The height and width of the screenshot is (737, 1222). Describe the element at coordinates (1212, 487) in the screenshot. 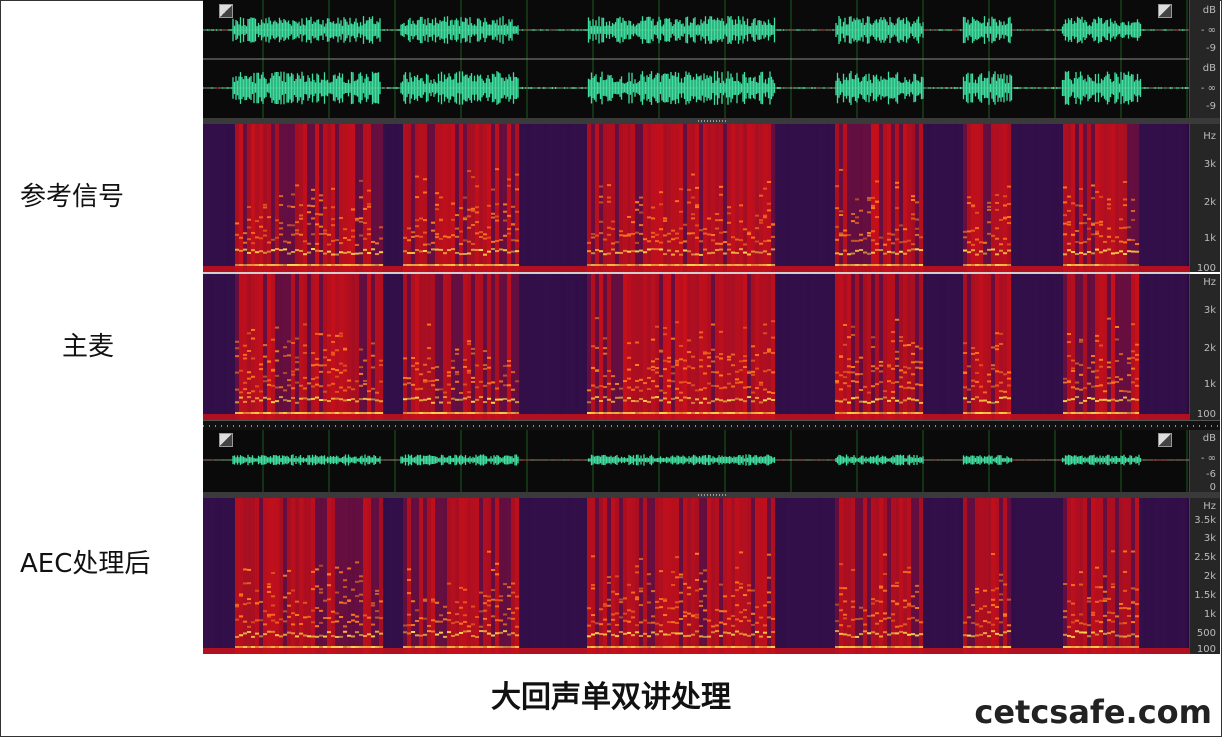

I see `db-zero: 0` at that location.